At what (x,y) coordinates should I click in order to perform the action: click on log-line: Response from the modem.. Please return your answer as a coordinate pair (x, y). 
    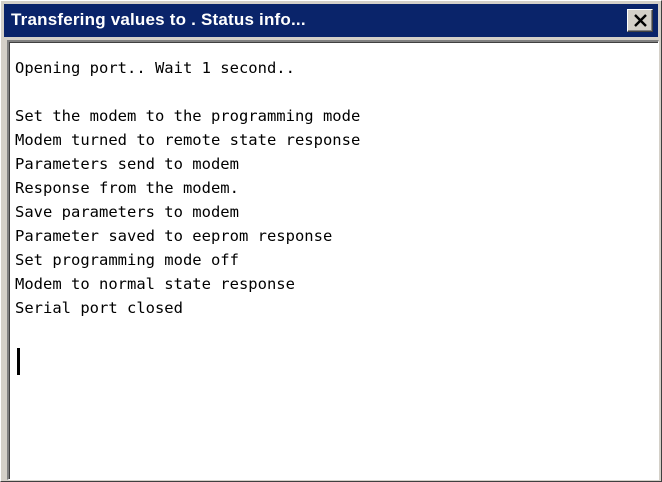
    Looking at the image, I should click on (127, 188).